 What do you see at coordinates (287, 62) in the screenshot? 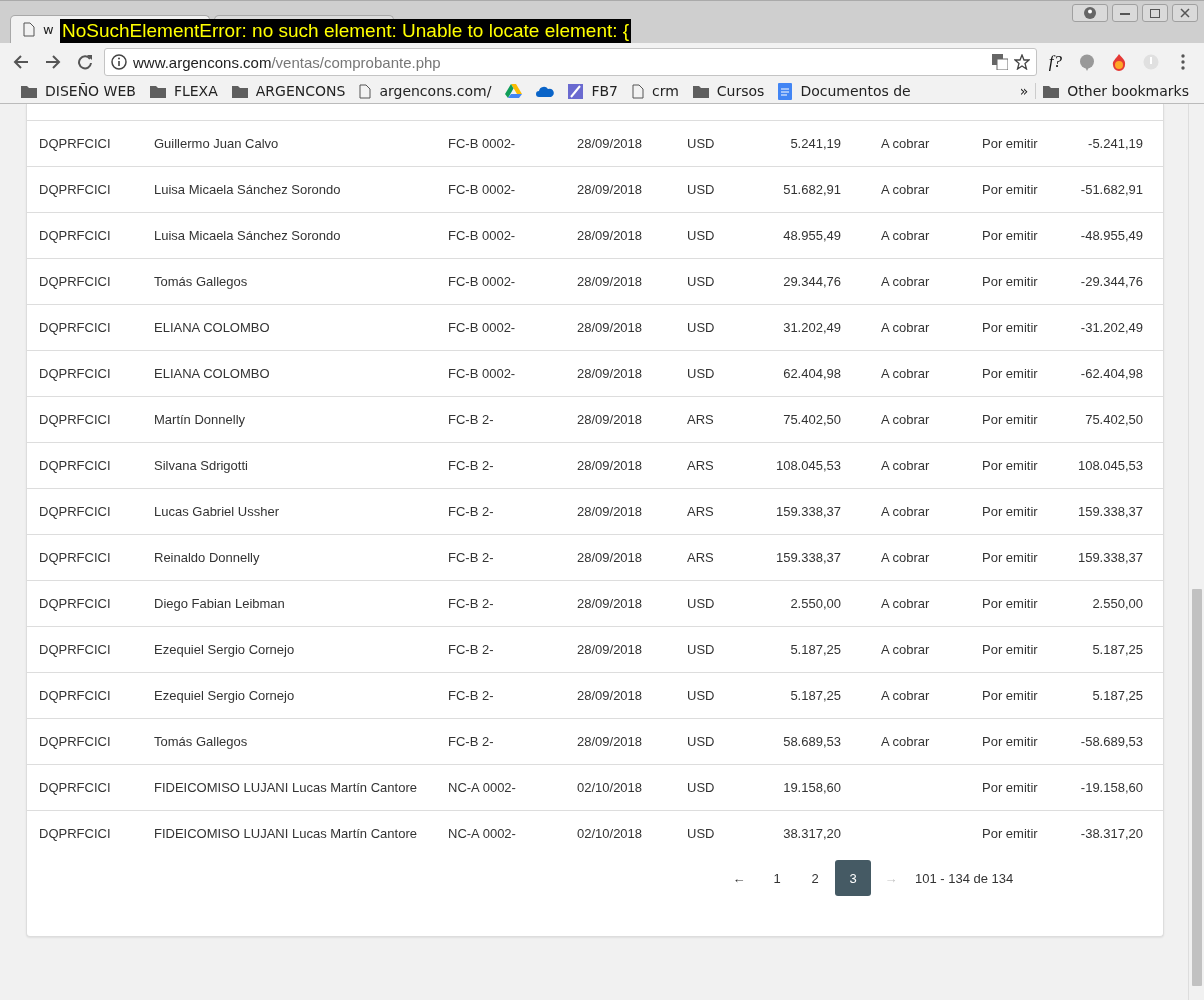
I see `url-text: www.argencons.com/ventas/comprobante.php` at bounding box center [287, 62].